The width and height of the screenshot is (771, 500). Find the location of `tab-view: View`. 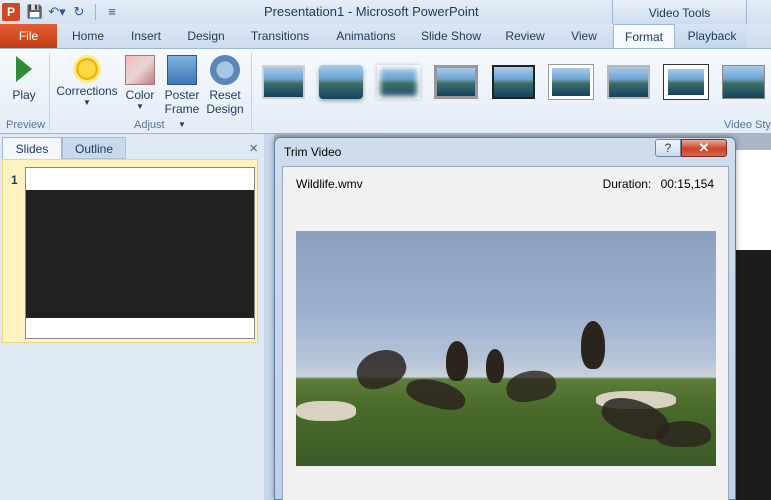

tab-view: View is located at coordinates (584, 36).